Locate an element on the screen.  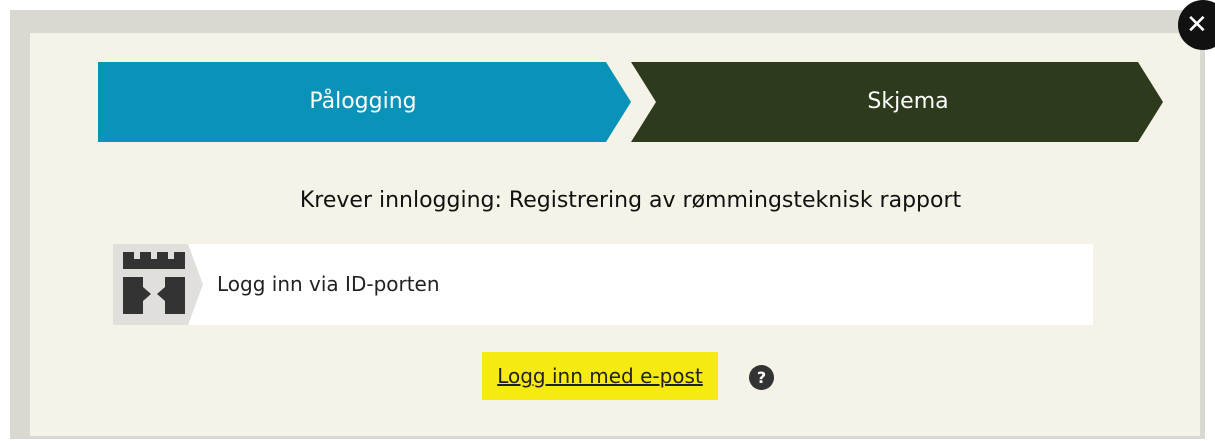
idporten-login-button: Logg inn via ID-porten is located at coordinates (603, 284).